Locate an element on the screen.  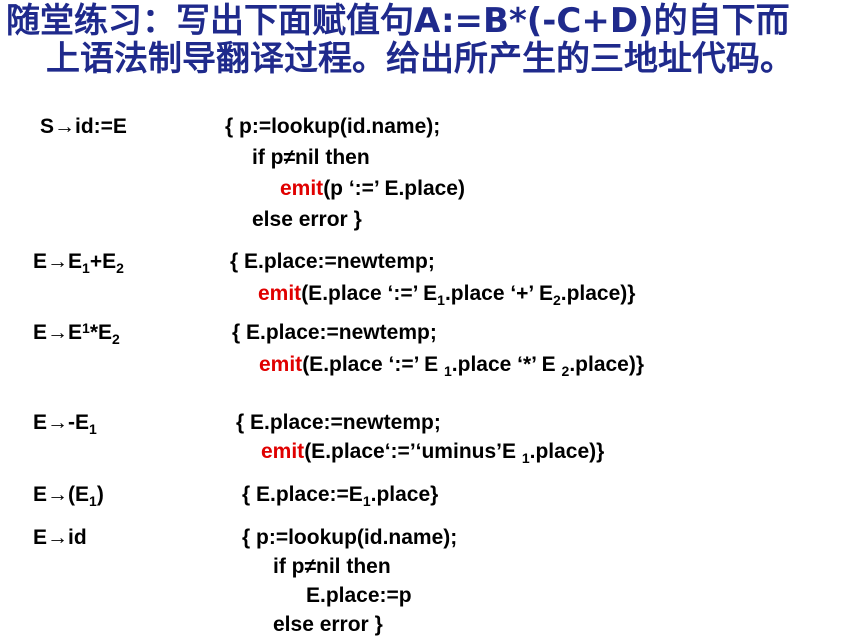
rule1-action-line1: { p:=lookup(id.name); is located at coordinates (333, 126).